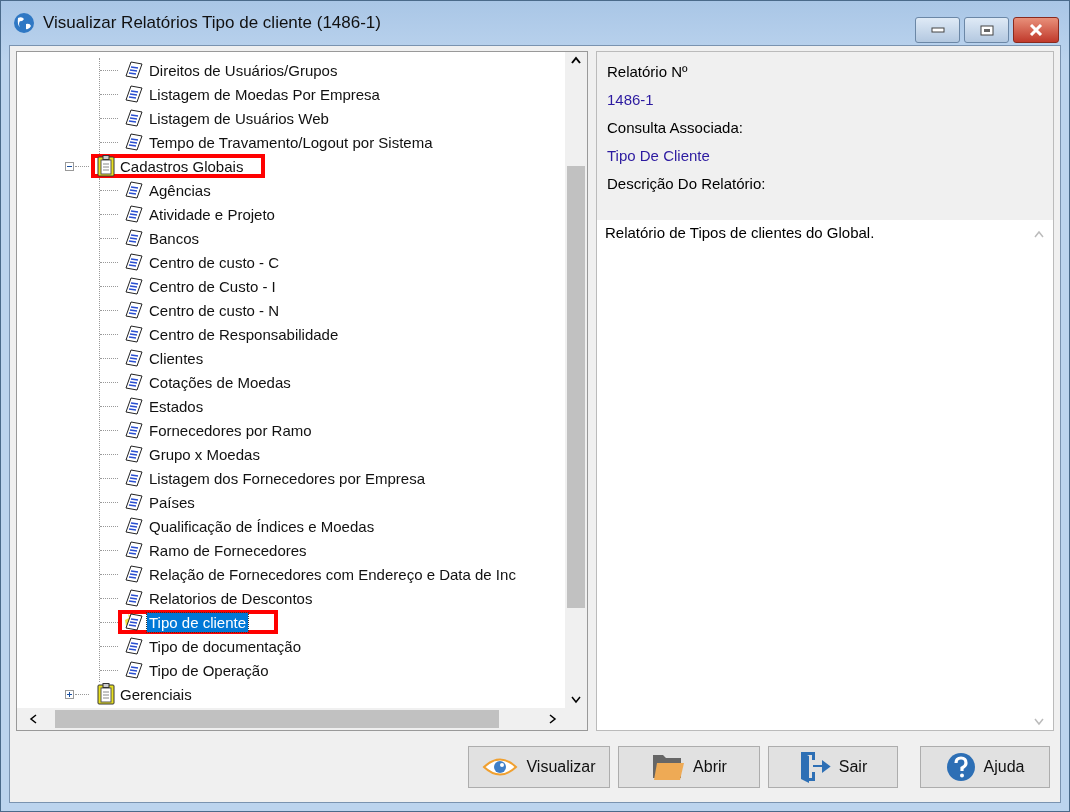 The height and width of the screenshot is (812, 1070). I want to click on tree-item: Bancos, so click(163, 238).